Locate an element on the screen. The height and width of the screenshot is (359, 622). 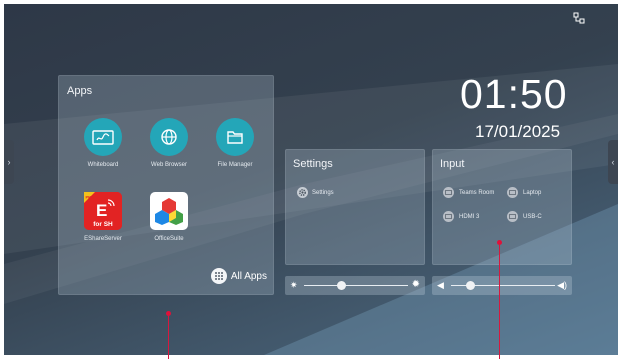
left-sidebar-handle: › is located at coordinates (9, 162).